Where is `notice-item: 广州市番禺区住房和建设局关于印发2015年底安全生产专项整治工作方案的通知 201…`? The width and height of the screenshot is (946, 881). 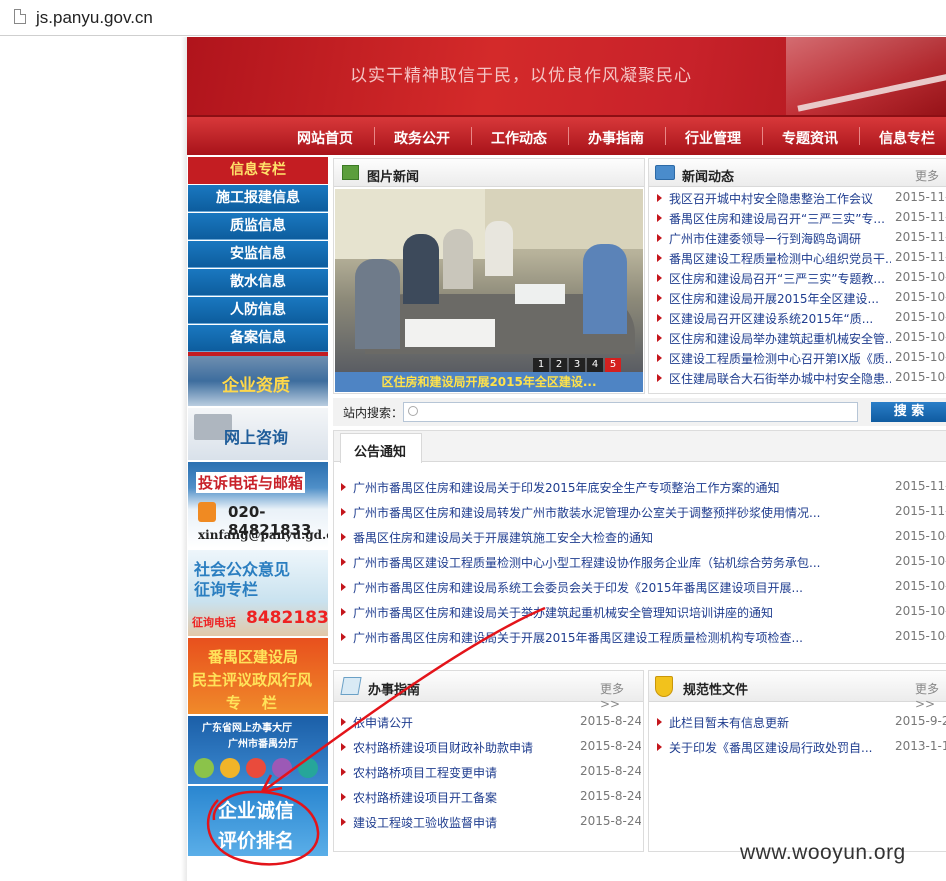 notice-item: 广州市番禺区住房和建设局关于印发2015年底安全生产专项整治工作方案的通知 201… is located at coordinates (643, 488).